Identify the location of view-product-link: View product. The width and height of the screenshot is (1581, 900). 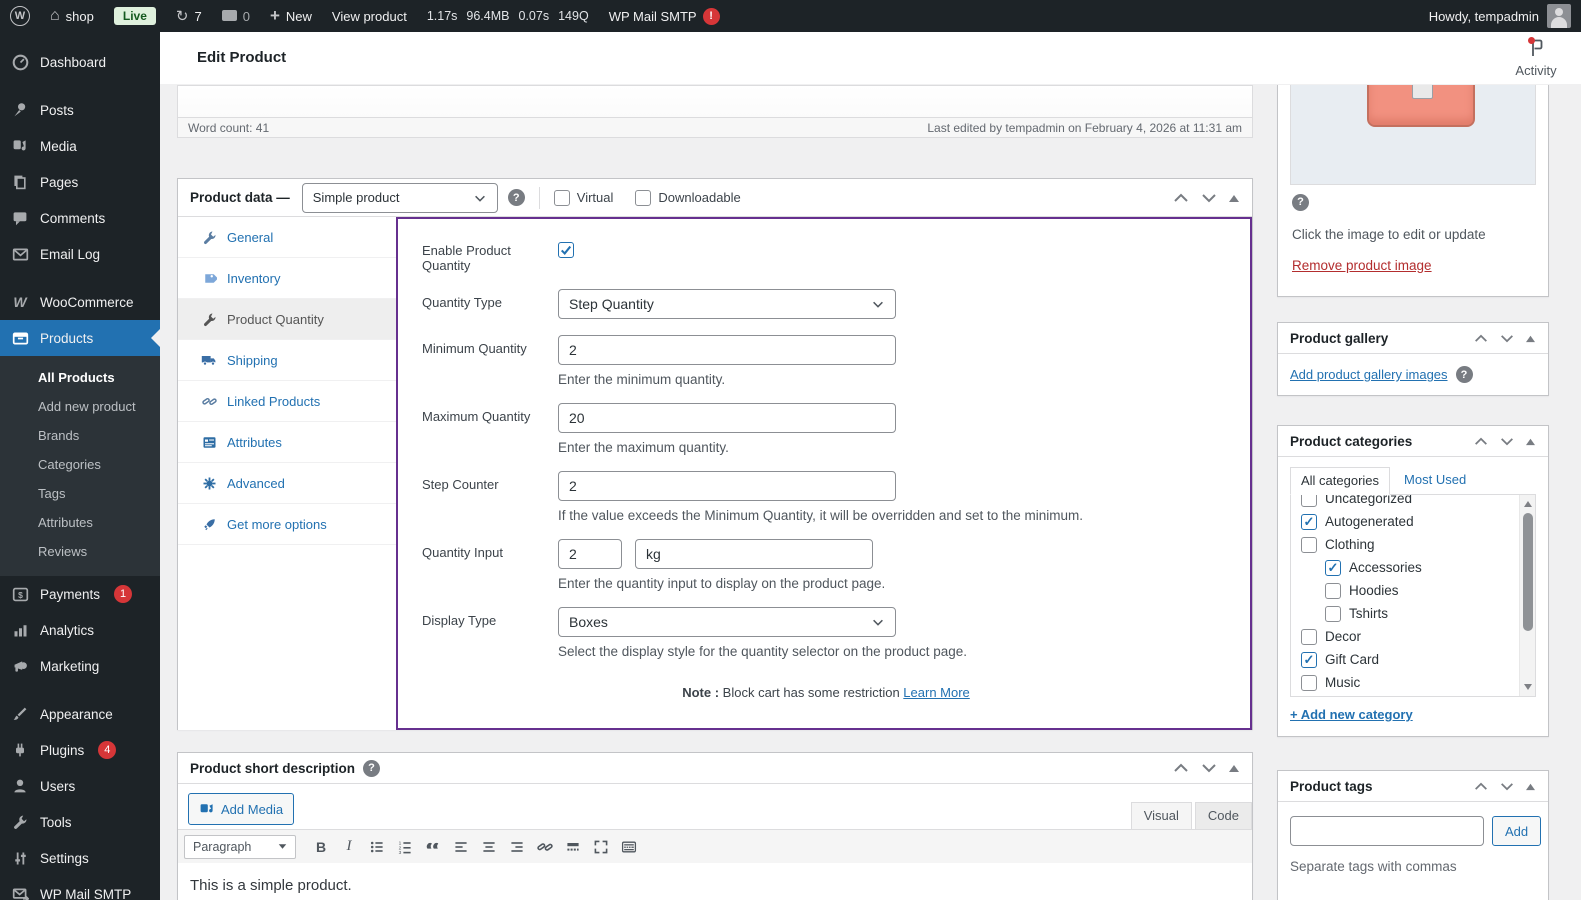
(369, 16).